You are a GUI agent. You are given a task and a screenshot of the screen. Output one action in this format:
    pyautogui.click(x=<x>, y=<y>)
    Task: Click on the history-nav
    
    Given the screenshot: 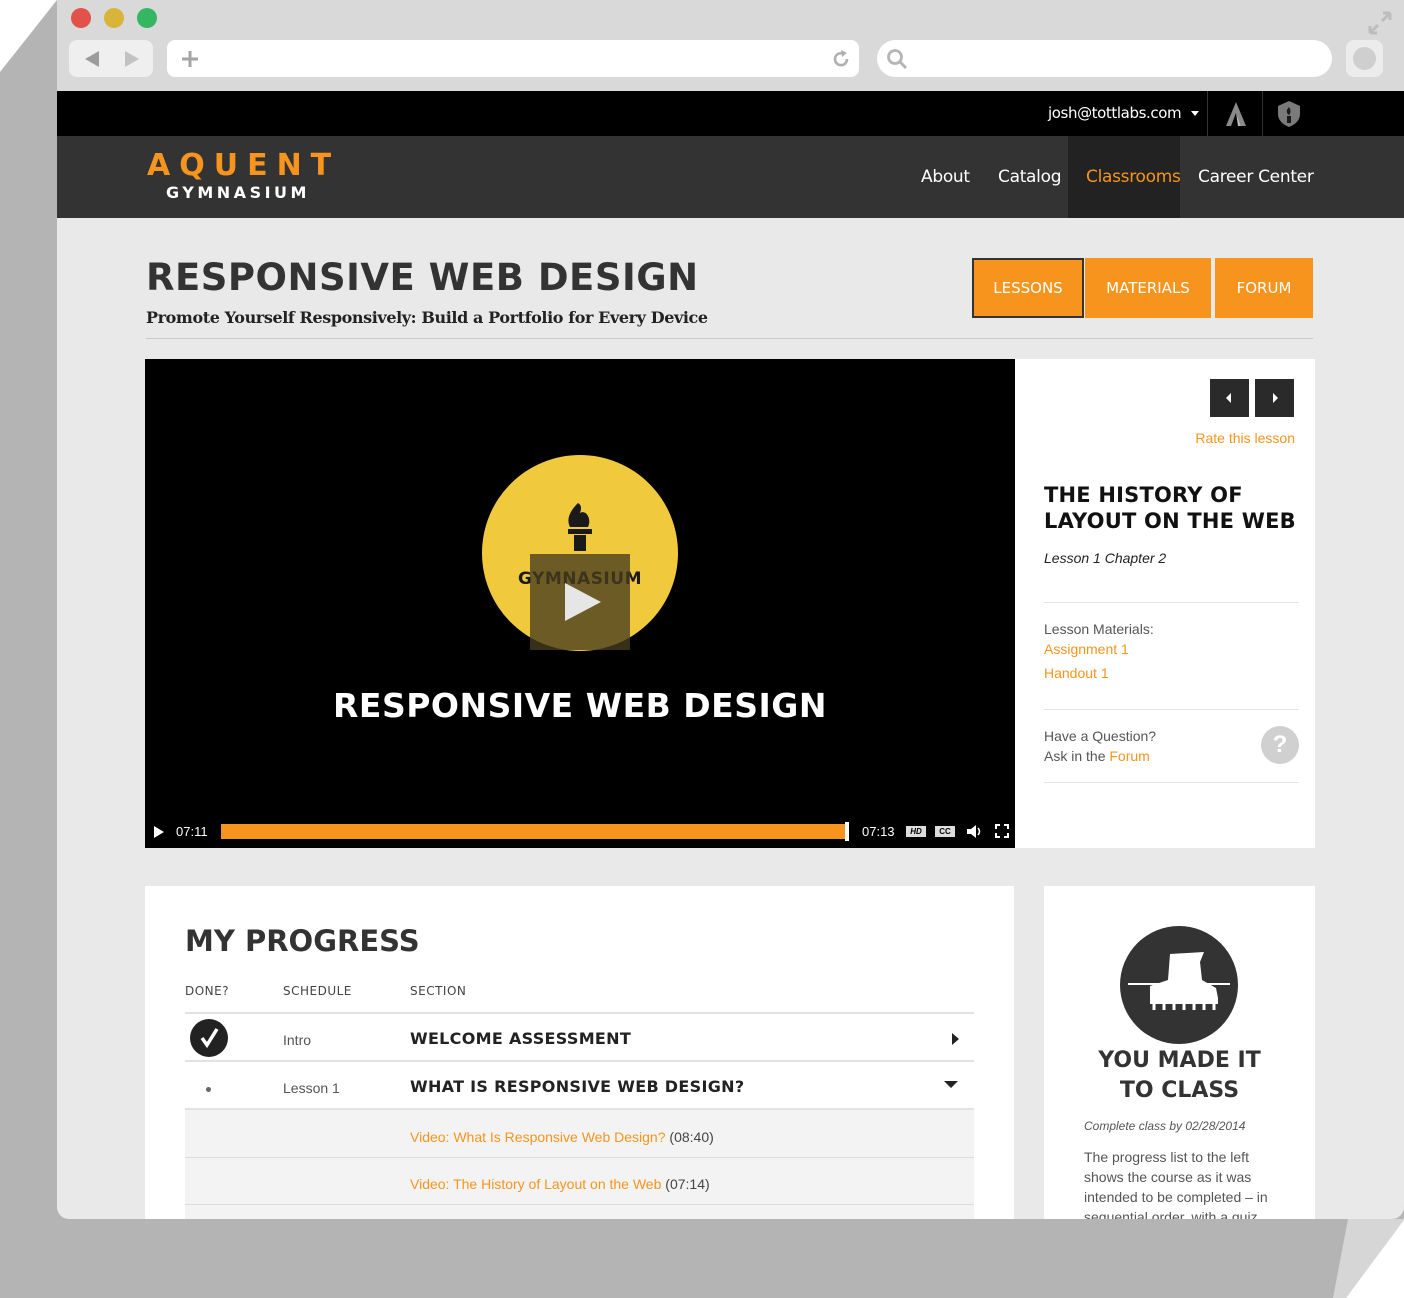 What is the action you would take?
    pyautogui.click(x=111, y=58)
    